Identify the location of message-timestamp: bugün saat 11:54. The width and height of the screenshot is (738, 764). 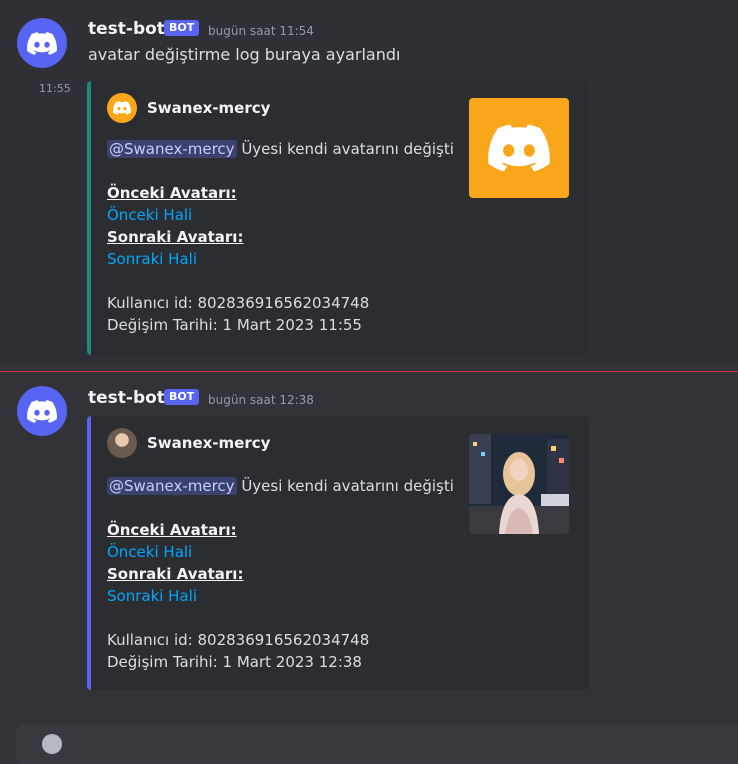
(261, 31).